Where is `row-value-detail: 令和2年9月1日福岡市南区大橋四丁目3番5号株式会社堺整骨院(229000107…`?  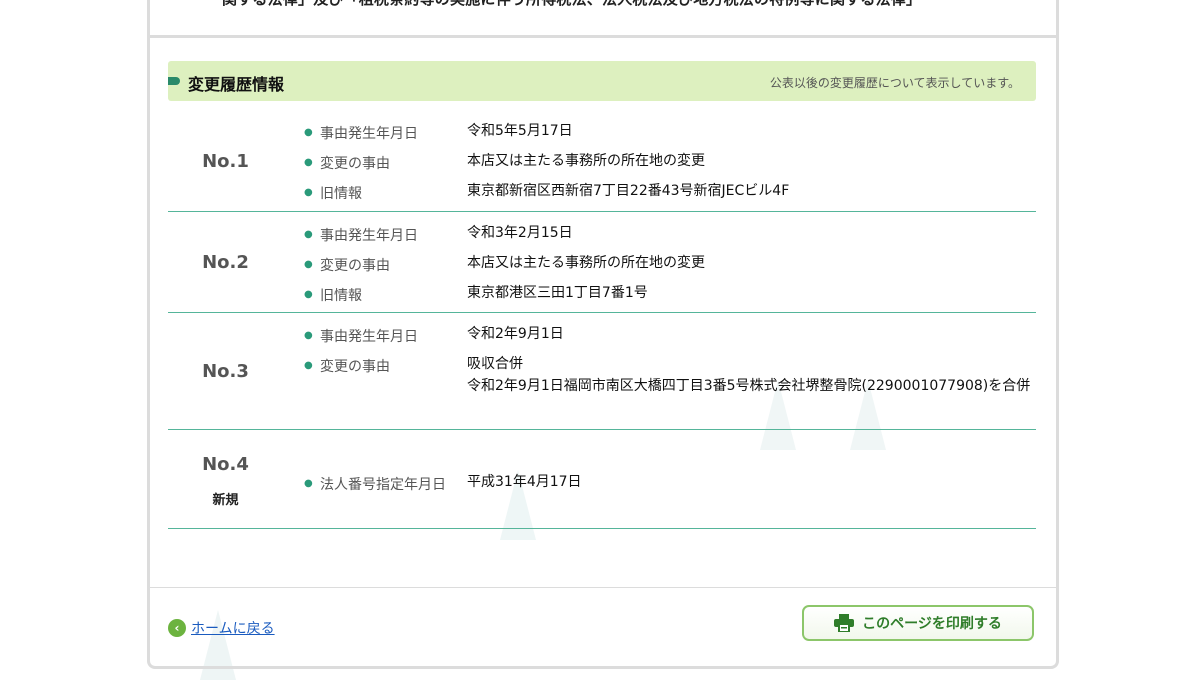
row-value-detail: 令和2年9月1日福岡市南区大橋四丁目3番5号株式会社堺整骨院(229000107… is located at coordinates (749, 386).